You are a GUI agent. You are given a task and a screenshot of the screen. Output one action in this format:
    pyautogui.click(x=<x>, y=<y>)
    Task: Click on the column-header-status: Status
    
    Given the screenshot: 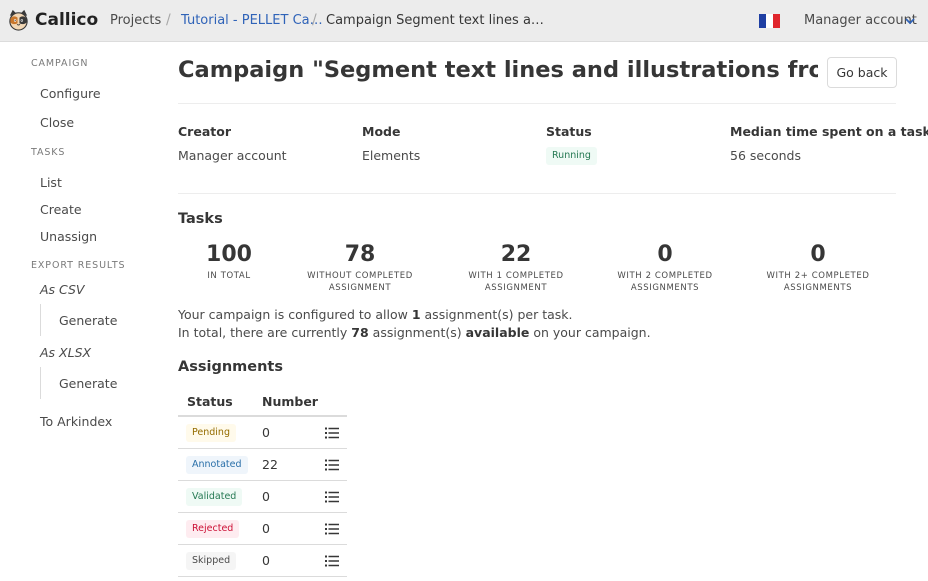 What is the action you would take?
    pyautogui.click(x=210, y=401)
    